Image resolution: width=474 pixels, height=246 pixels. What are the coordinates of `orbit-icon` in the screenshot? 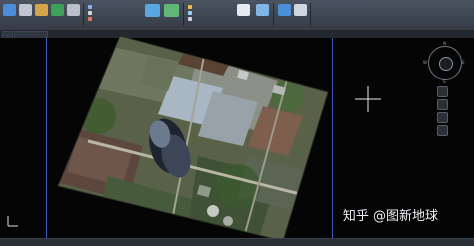 It's located at (442, 130).